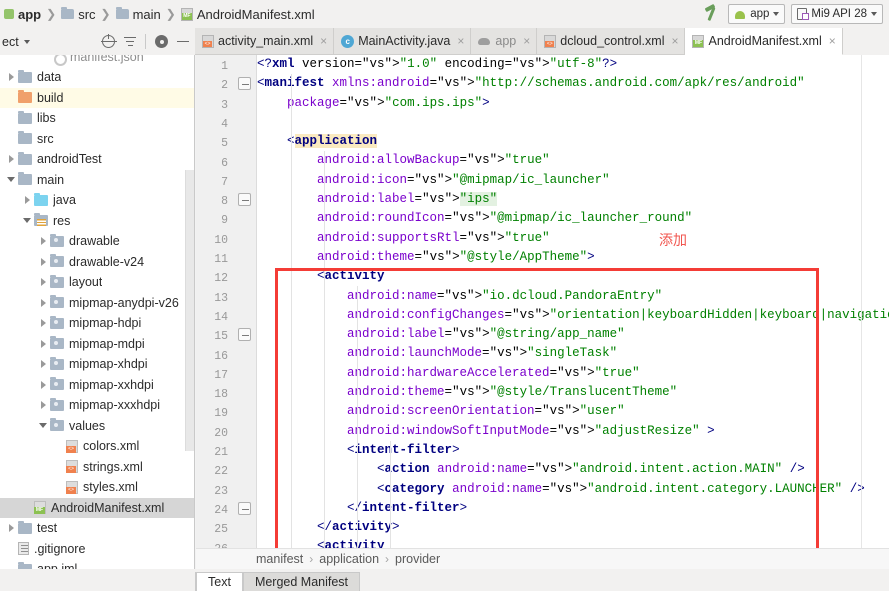  I want to click on code-line: android:theme="vs">"@style/AppTheme">, so click(573, 257).